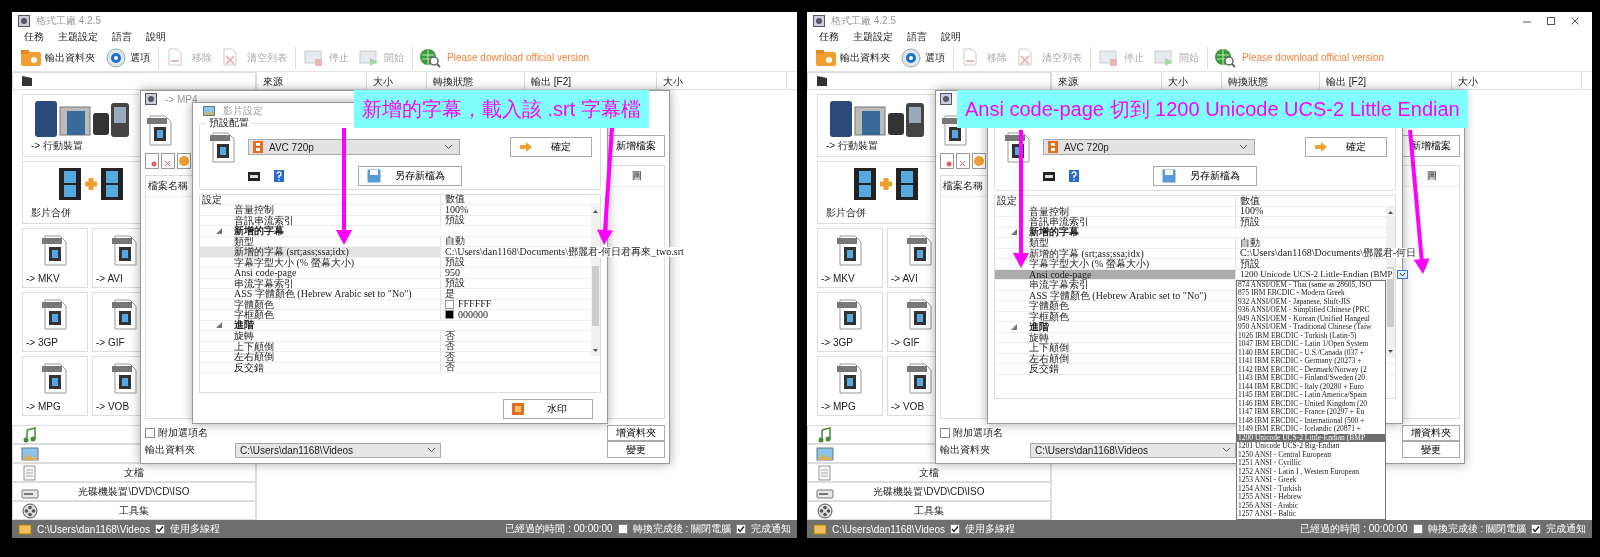 The image size is (1600, 557). What do you see at coordinates (134, 510) in the screenshot?
I see `category-item: 工具集` at bounding box center [134, 510].